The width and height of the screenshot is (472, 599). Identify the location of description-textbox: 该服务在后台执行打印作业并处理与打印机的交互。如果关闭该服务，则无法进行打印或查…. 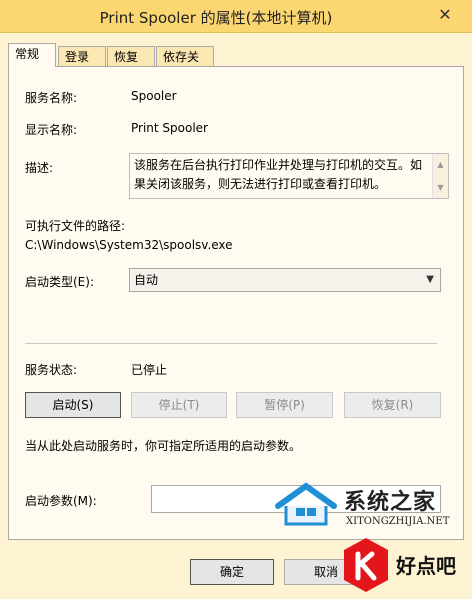
(289, 176).